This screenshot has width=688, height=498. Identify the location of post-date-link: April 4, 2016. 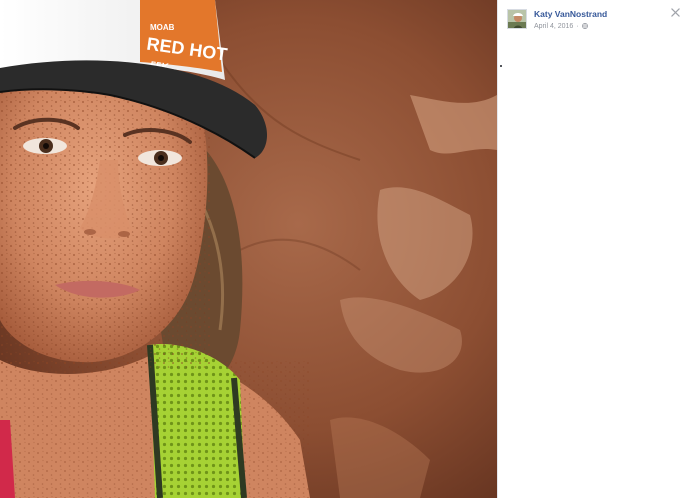
(553, 26).